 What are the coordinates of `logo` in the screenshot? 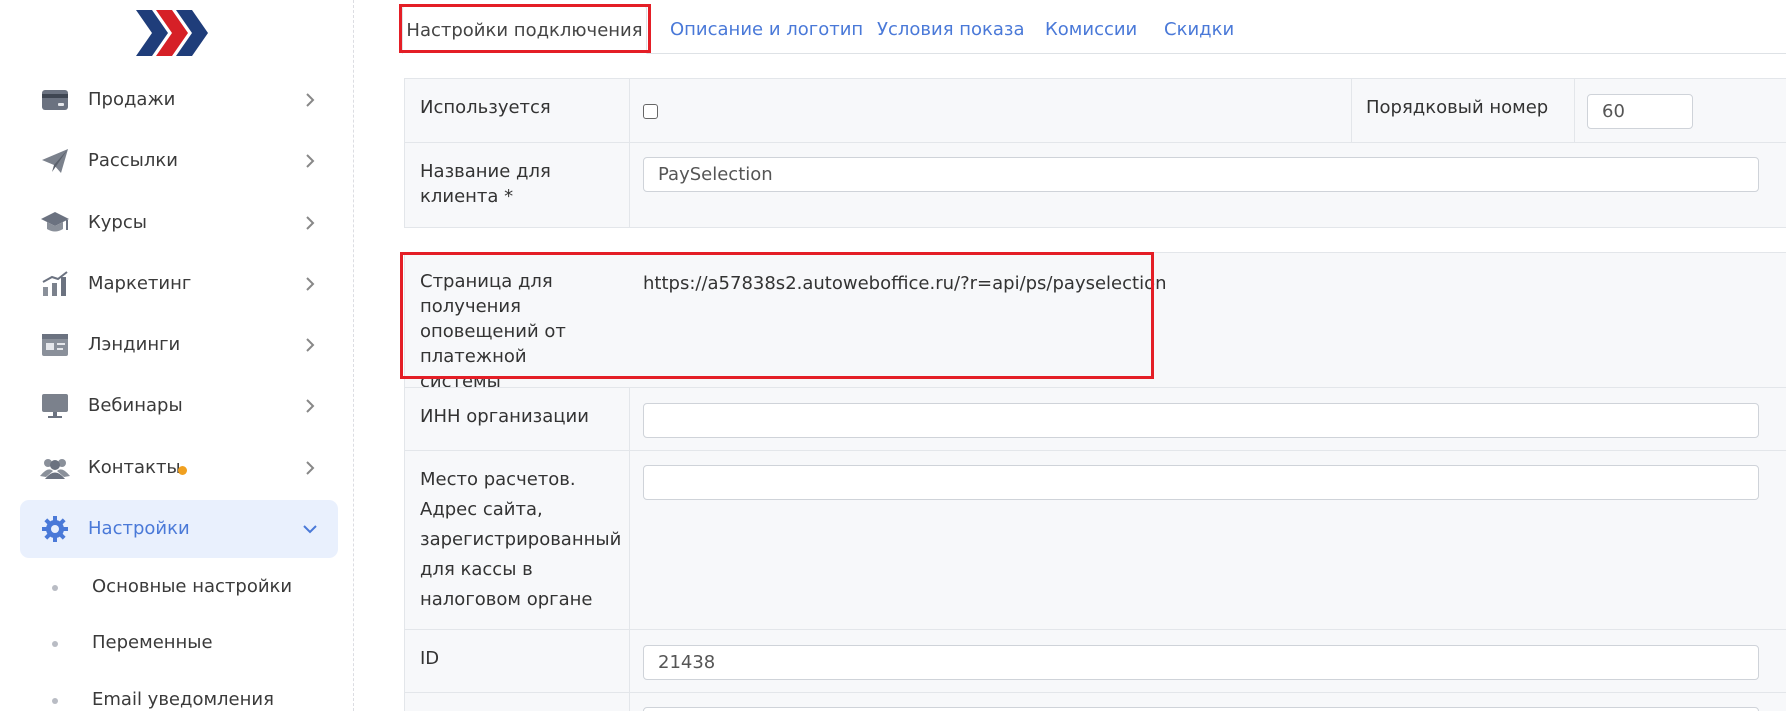 It's located at (174, 33).